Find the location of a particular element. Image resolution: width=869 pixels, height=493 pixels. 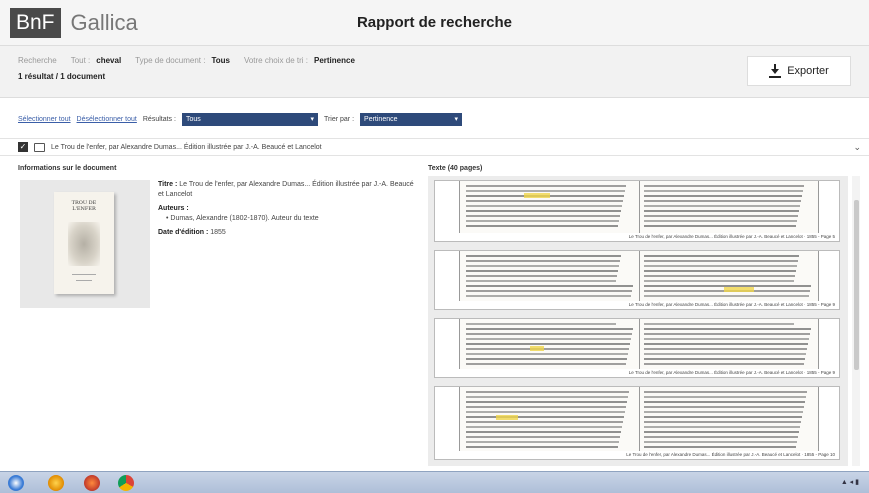

meta-date: Date d'édition : 1855 is located at coordinates (288, 233).